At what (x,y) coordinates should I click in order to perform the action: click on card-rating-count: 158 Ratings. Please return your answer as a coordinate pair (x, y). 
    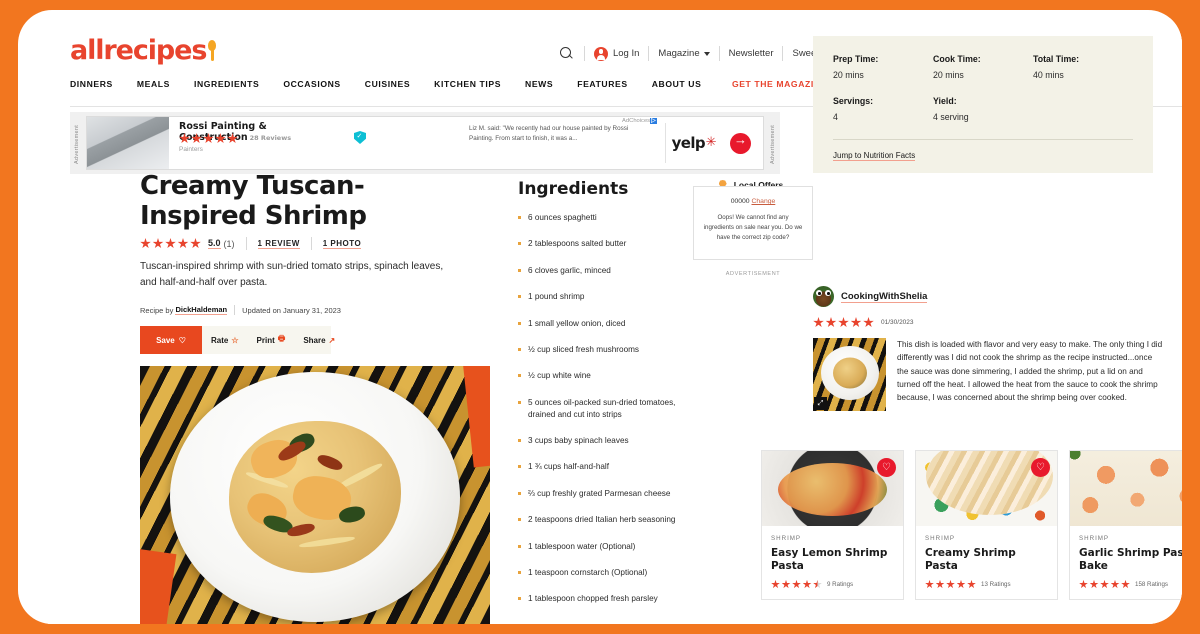
    Looking at the image, I should click on (1152, 584).